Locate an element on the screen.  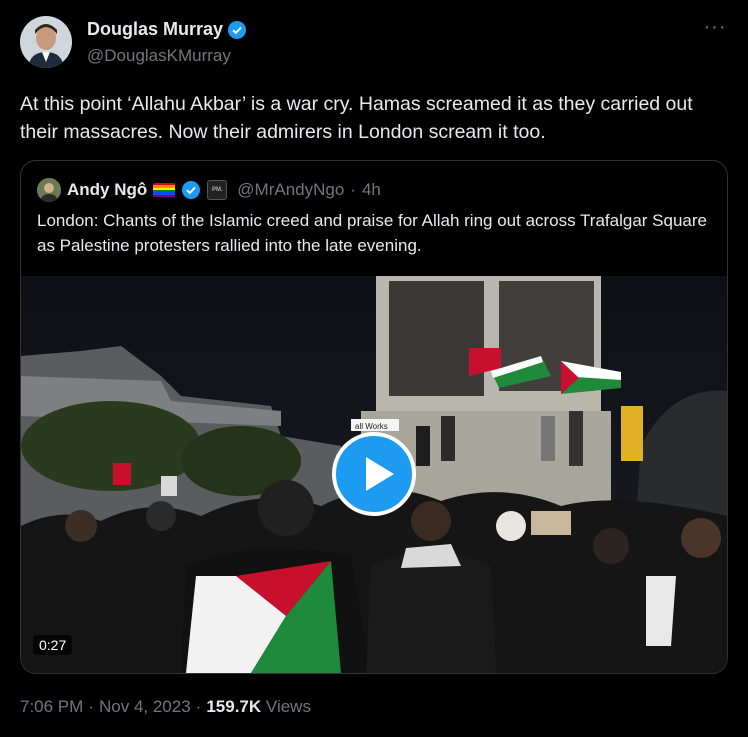
author-handle: @DouglasKMurray is located at coordinates (159, 56).